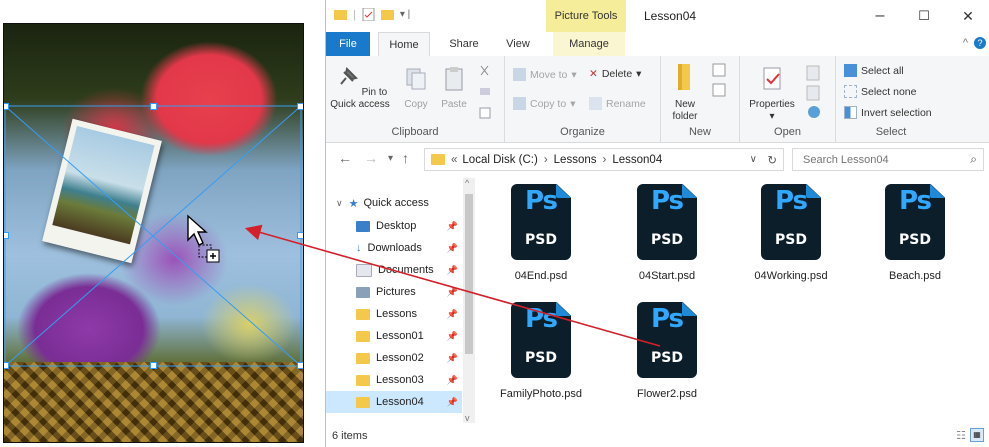  Describe the element at coordinates (615, 74) in the screenshot. I see `delete-button: ✕ Delete ▾` at that location.